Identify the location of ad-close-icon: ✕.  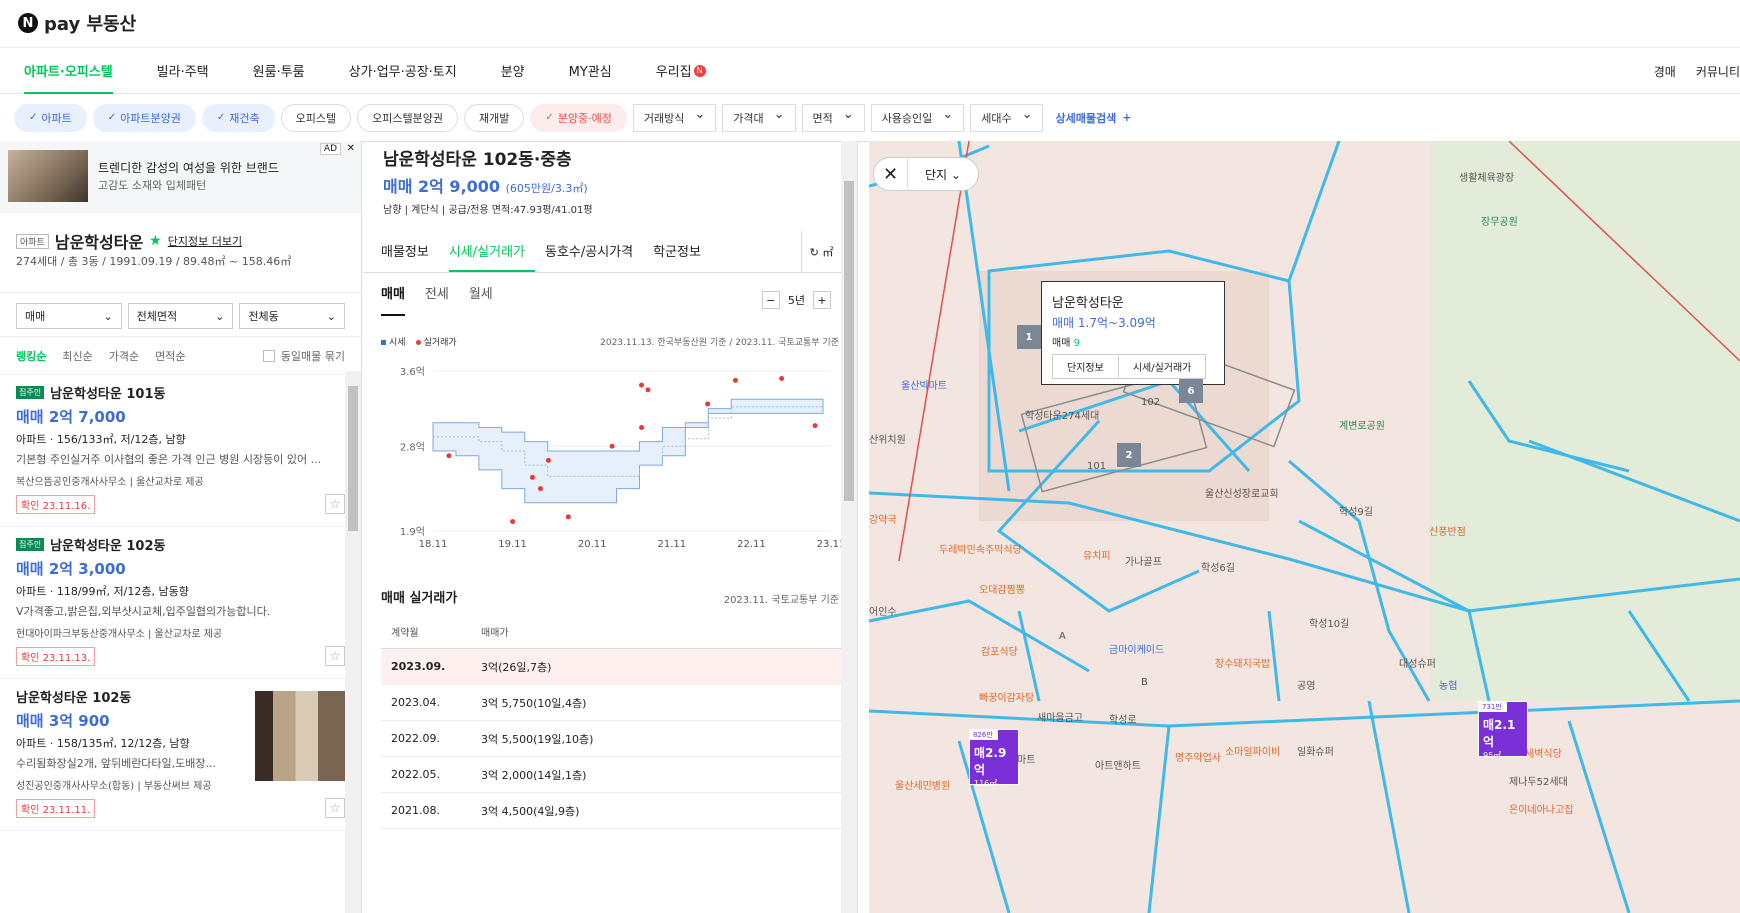
(351, 148).